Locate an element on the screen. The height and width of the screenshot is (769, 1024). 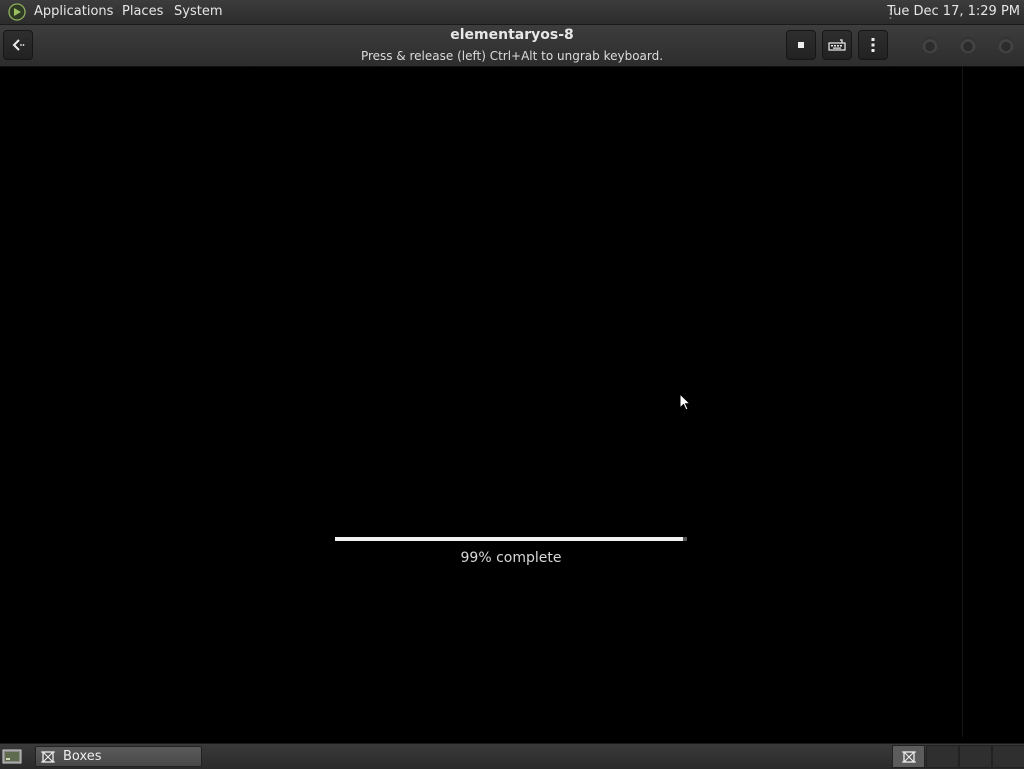
progress-bar-fill is located at coordinates (509, 539).